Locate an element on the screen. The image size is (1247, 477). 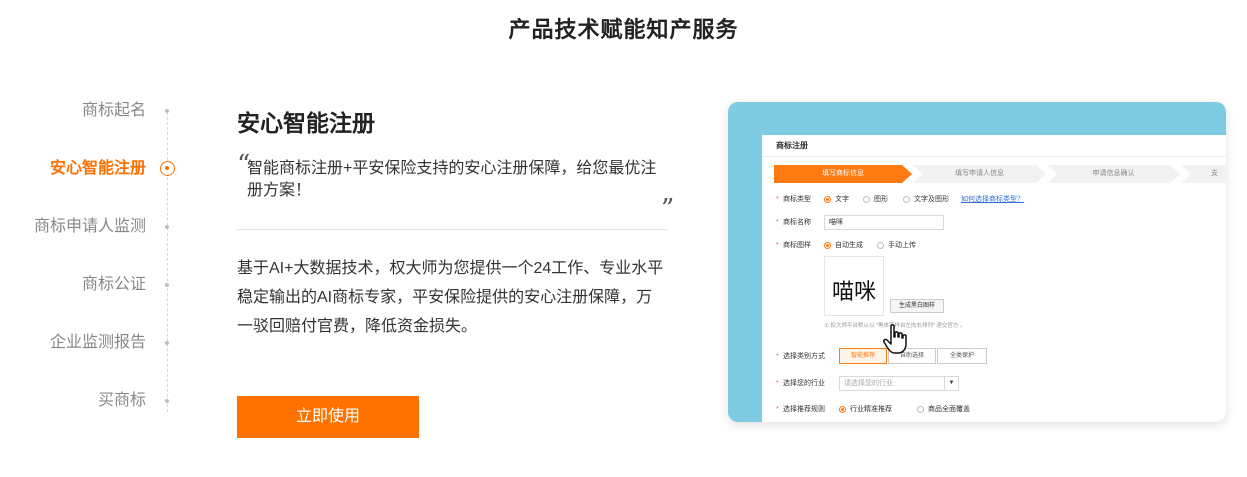
field-category-method: * 选择类别方式 智能推荐 自助选择 全类保护 is located at coordinates (994, 356).